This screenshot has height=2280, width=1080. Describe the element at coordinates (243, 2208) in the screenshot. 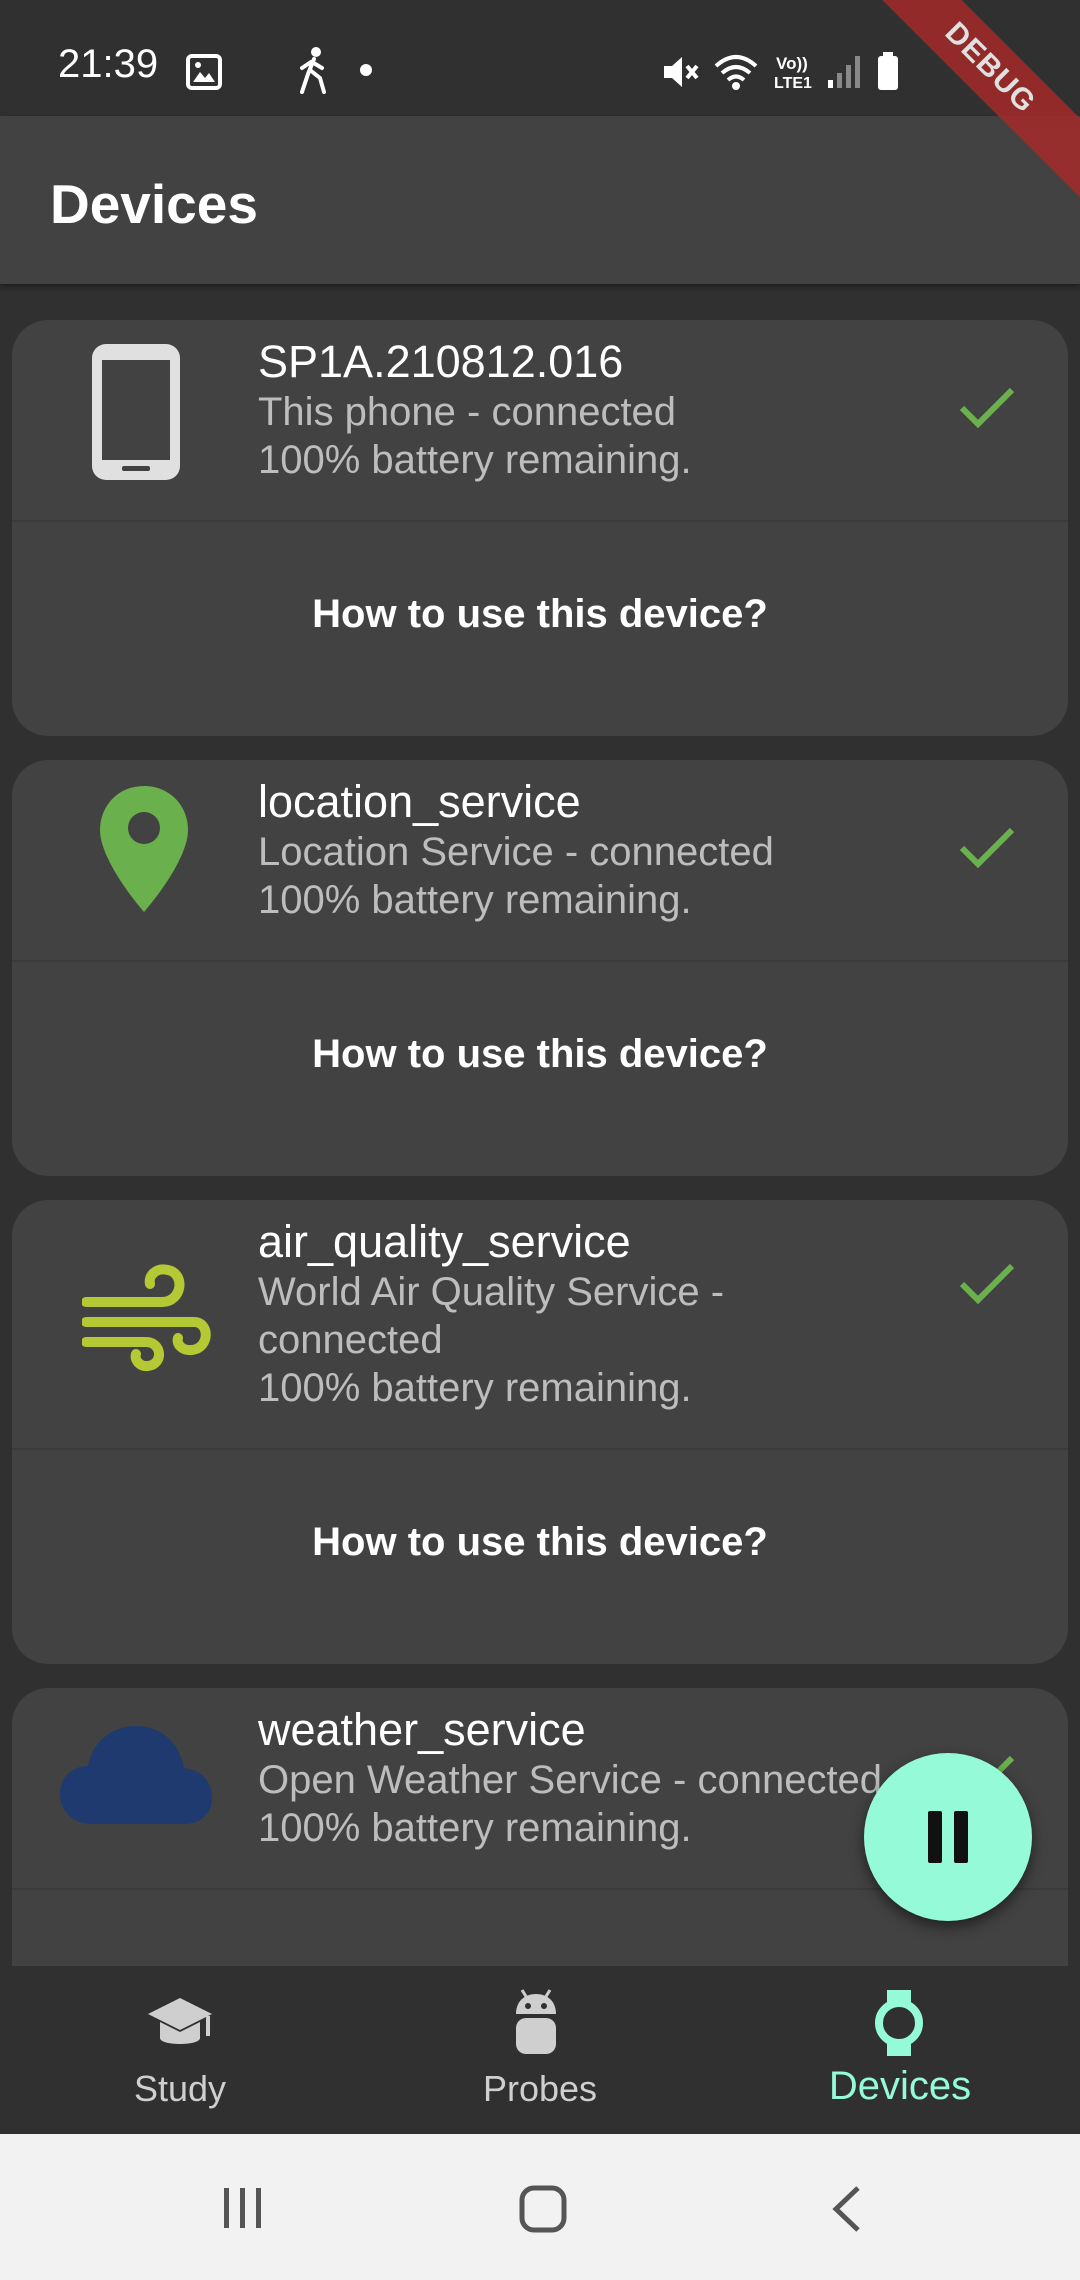

I see `recents-icon` at that location.